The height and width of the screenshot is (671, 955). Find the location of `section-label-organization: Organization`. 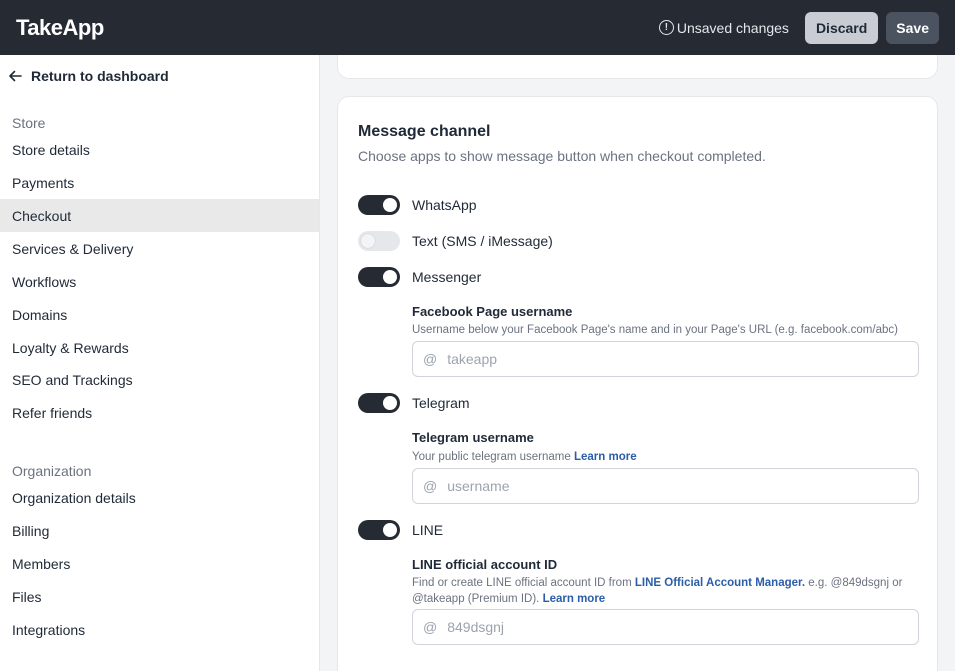

section-label-organization: Organization is located at coordinates (52, 471).